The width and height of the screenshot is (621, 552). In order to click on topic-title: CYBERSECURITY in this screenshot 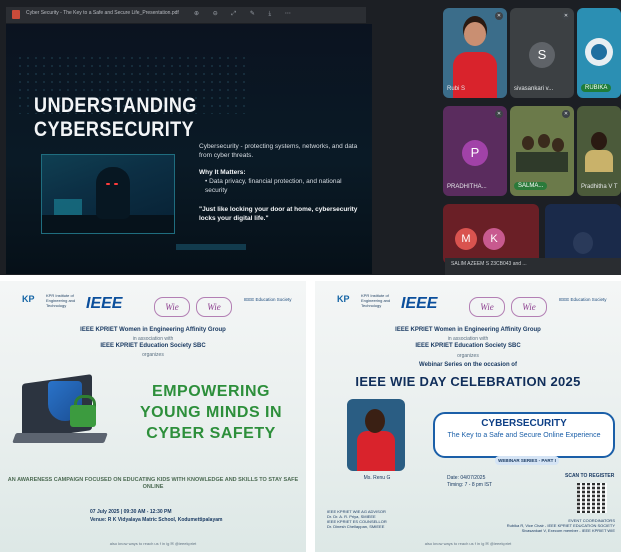, I will do `click(524, 423)`.